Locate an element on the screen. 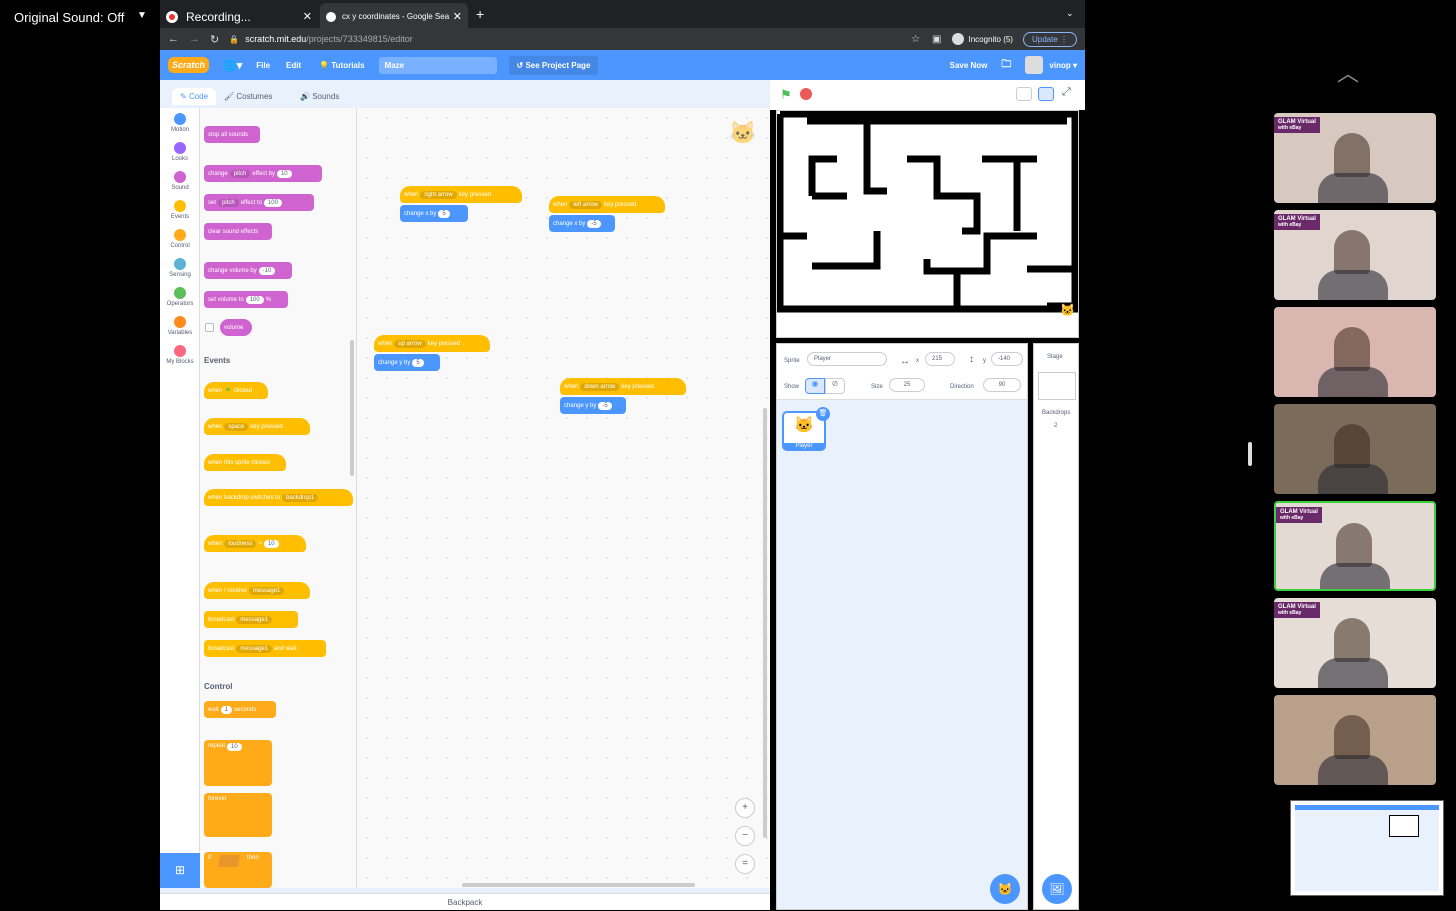 Image resolution: width=1456 pixels, height=911 pixels. gallery-scroll-handle is located at coordinates (1250, 454).